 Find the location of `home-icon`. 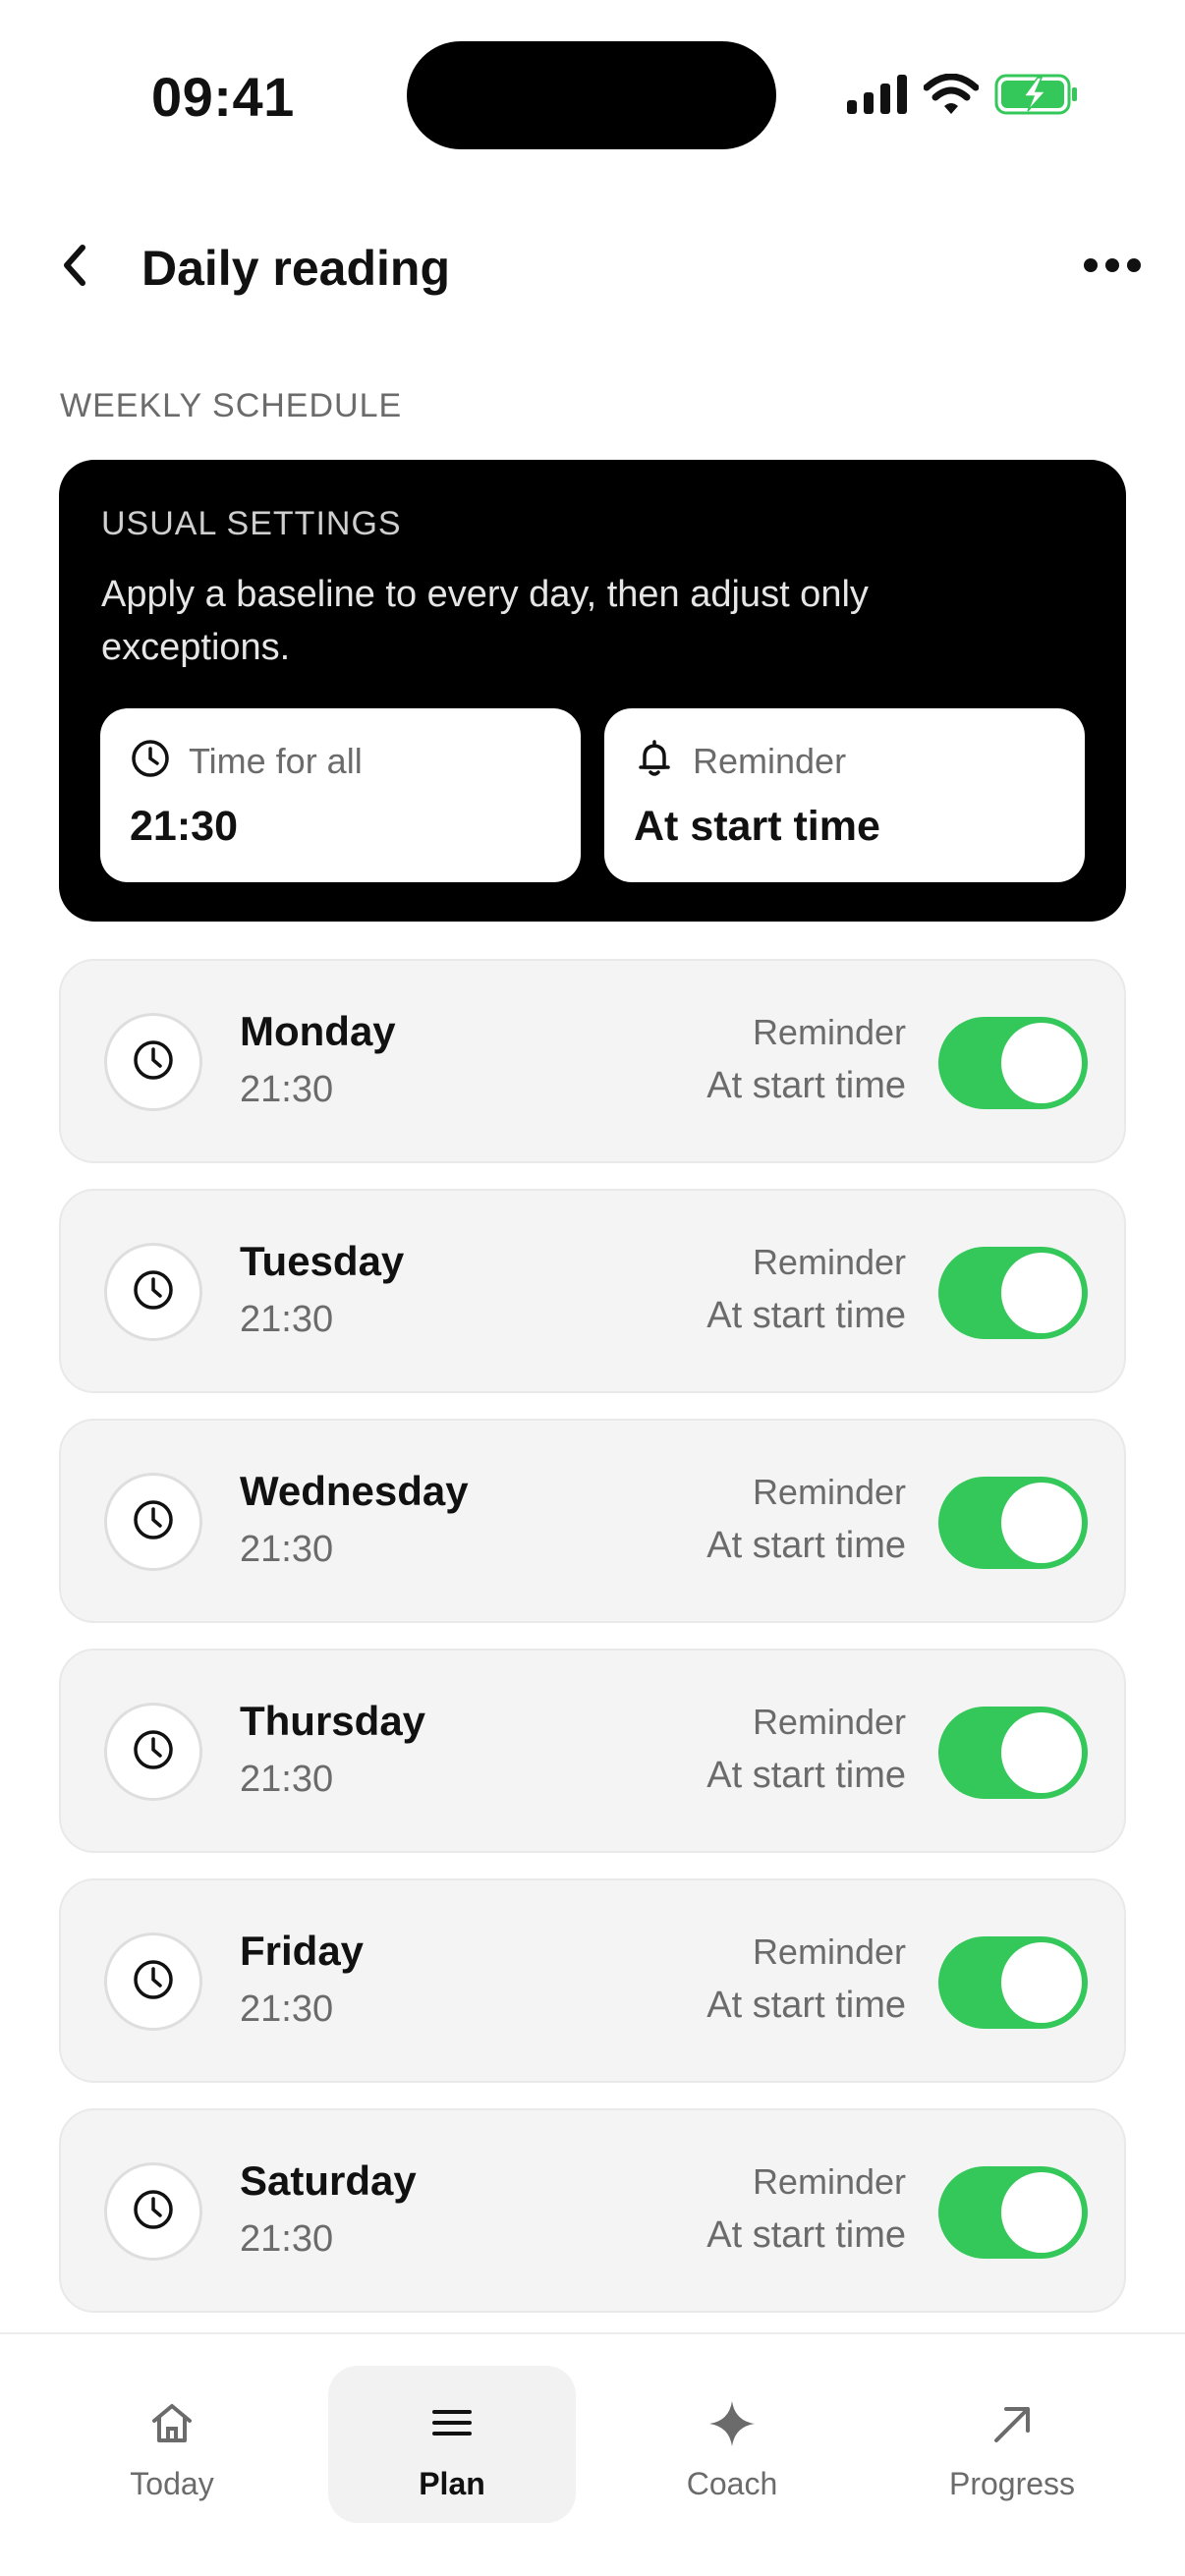

home-icon is located at coordinates (172, 2424).